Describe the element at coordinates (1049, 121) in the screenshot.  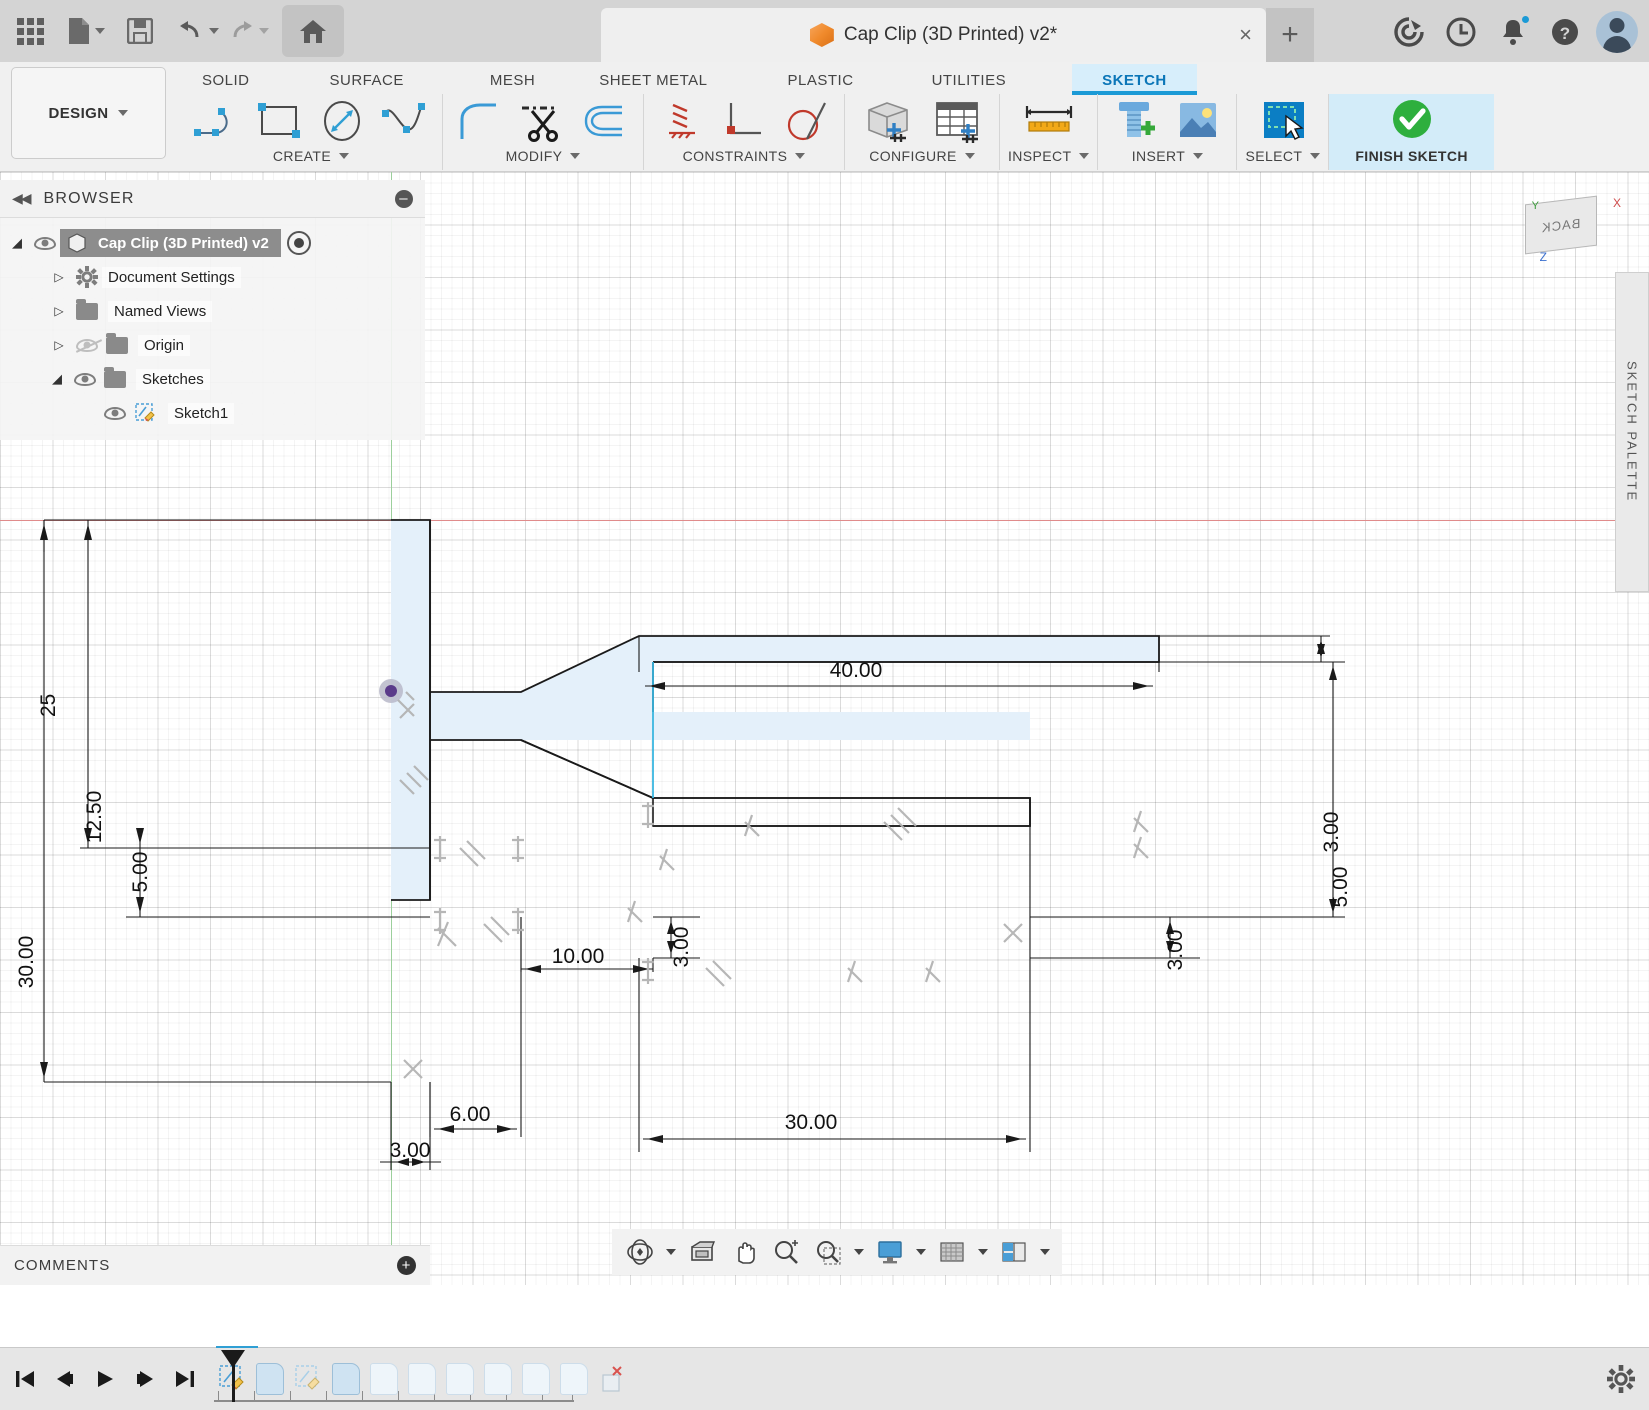
I see `measure-icon` at that location.